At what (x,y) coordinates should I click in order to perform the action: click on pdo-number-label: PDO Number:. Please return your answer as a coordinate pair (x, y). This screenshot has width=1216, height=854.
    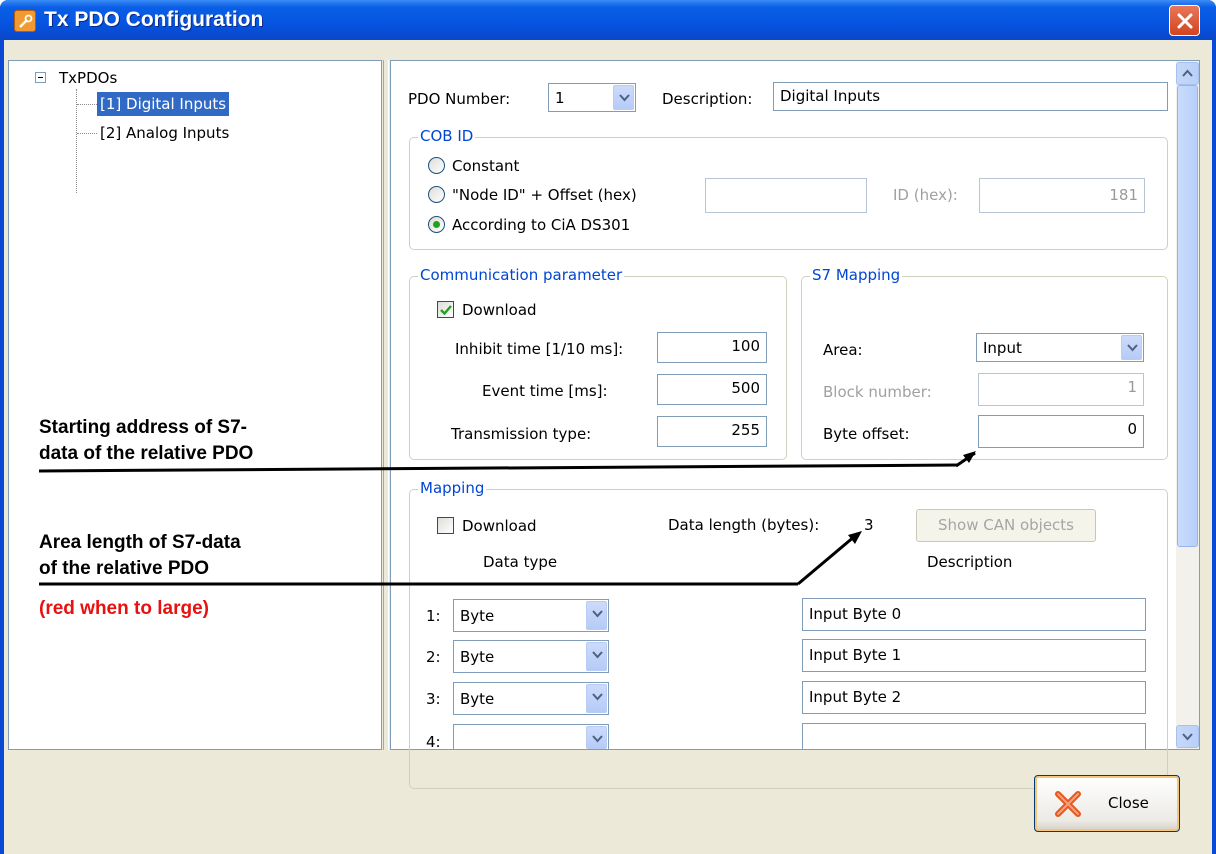
    Looking at the image, I should click on (459, 99).